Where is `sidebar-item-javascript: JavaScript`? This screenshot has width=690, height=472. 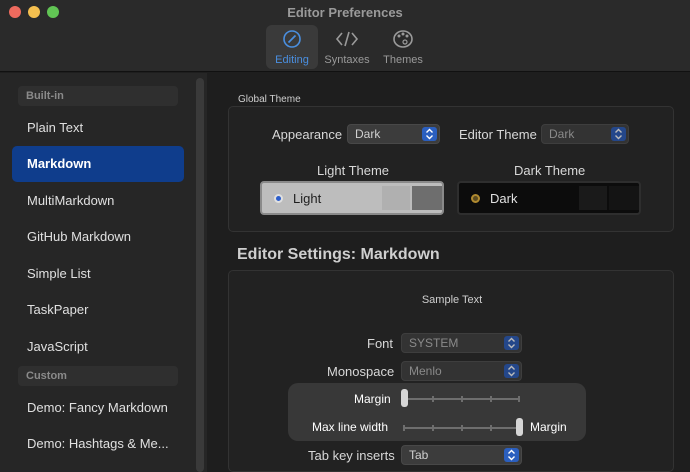 sidebar-item-javascript: JavaScript is located at coordinates (98, 347).